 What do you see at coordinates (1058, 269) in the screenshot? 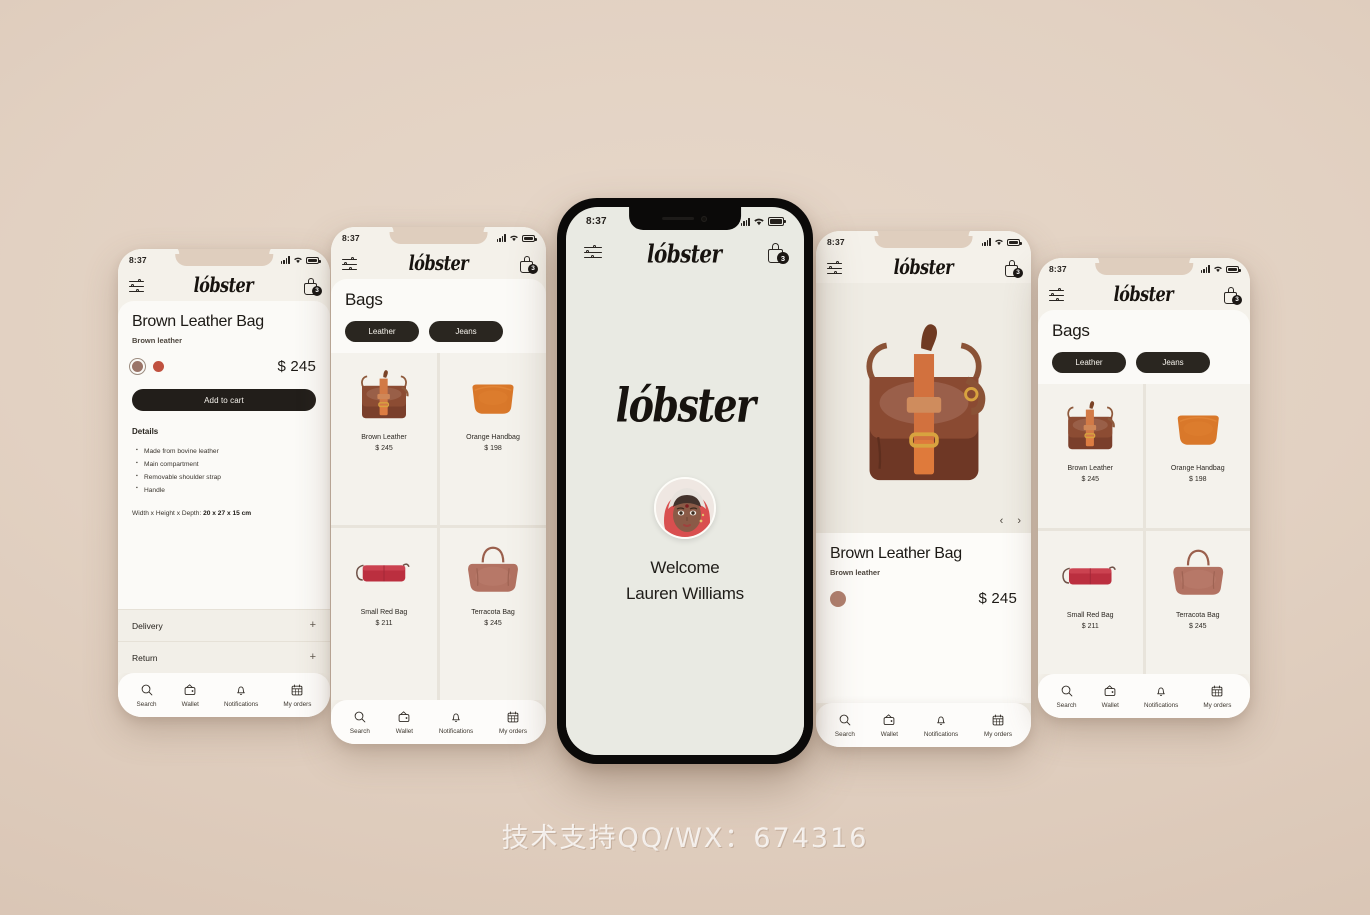
I see `status-time: 8:37` at bounding box center [1058, 269].